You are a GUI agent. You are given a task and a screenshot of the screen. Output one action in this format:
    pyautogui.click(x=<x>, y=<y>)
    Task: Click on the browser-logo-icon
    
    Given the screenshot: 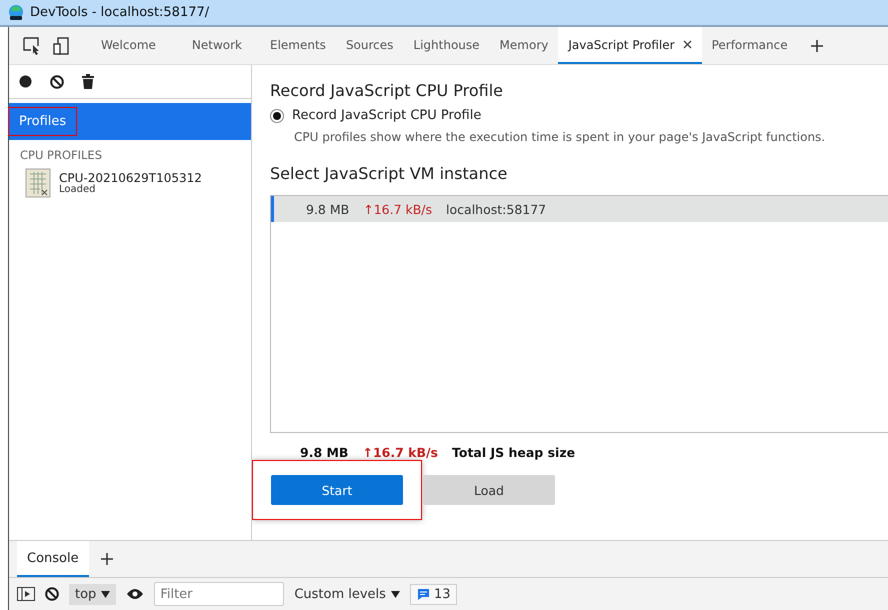 What is the action you would take?
    pyautogui.click(x=16, y=12)
    